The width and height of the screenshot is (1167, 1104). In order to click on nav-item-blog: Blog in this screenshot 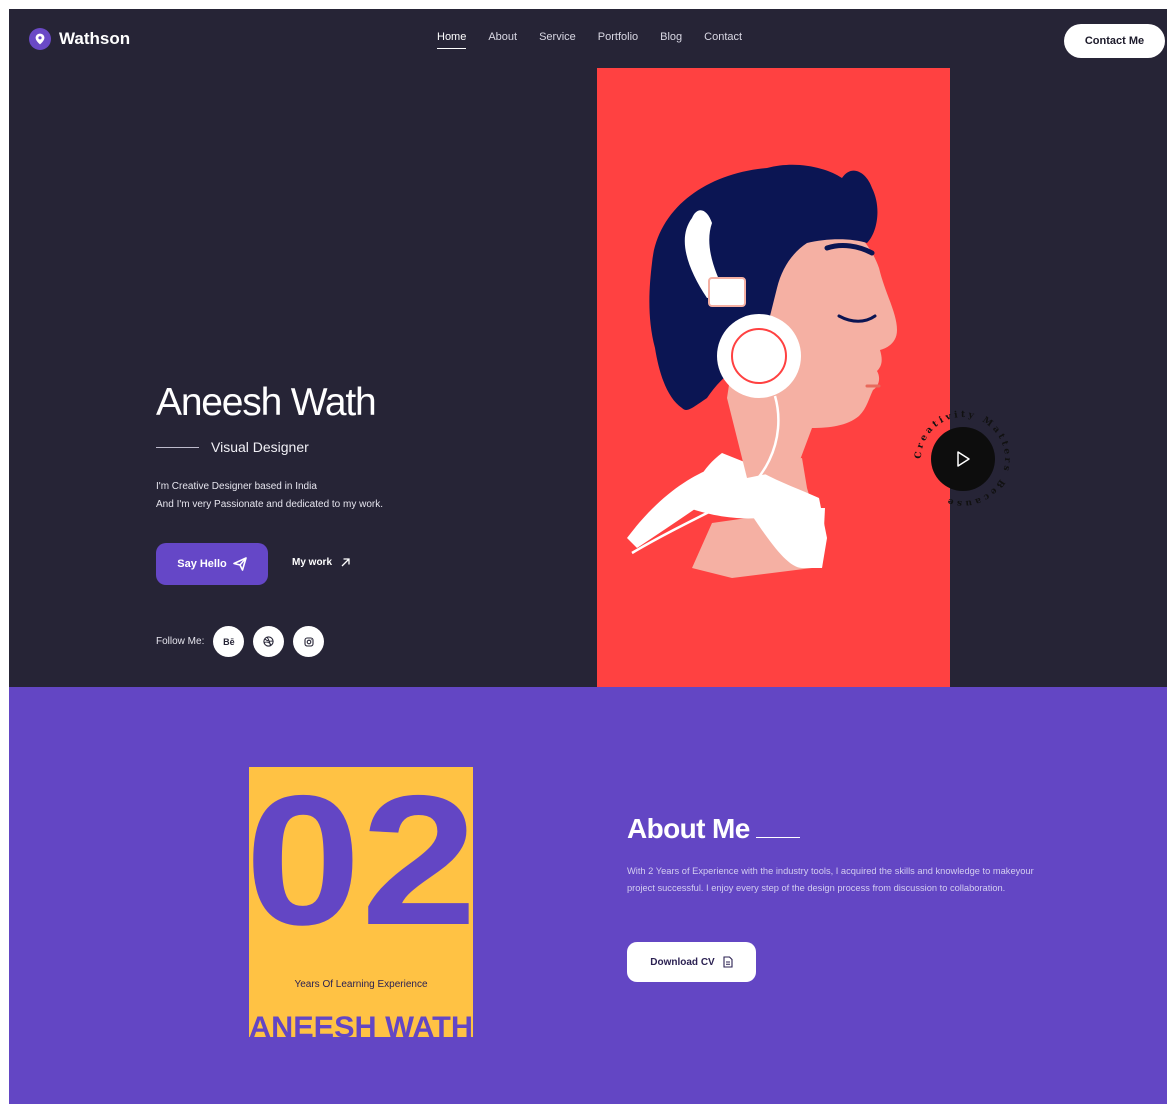, I will do `click(671, 40)`.